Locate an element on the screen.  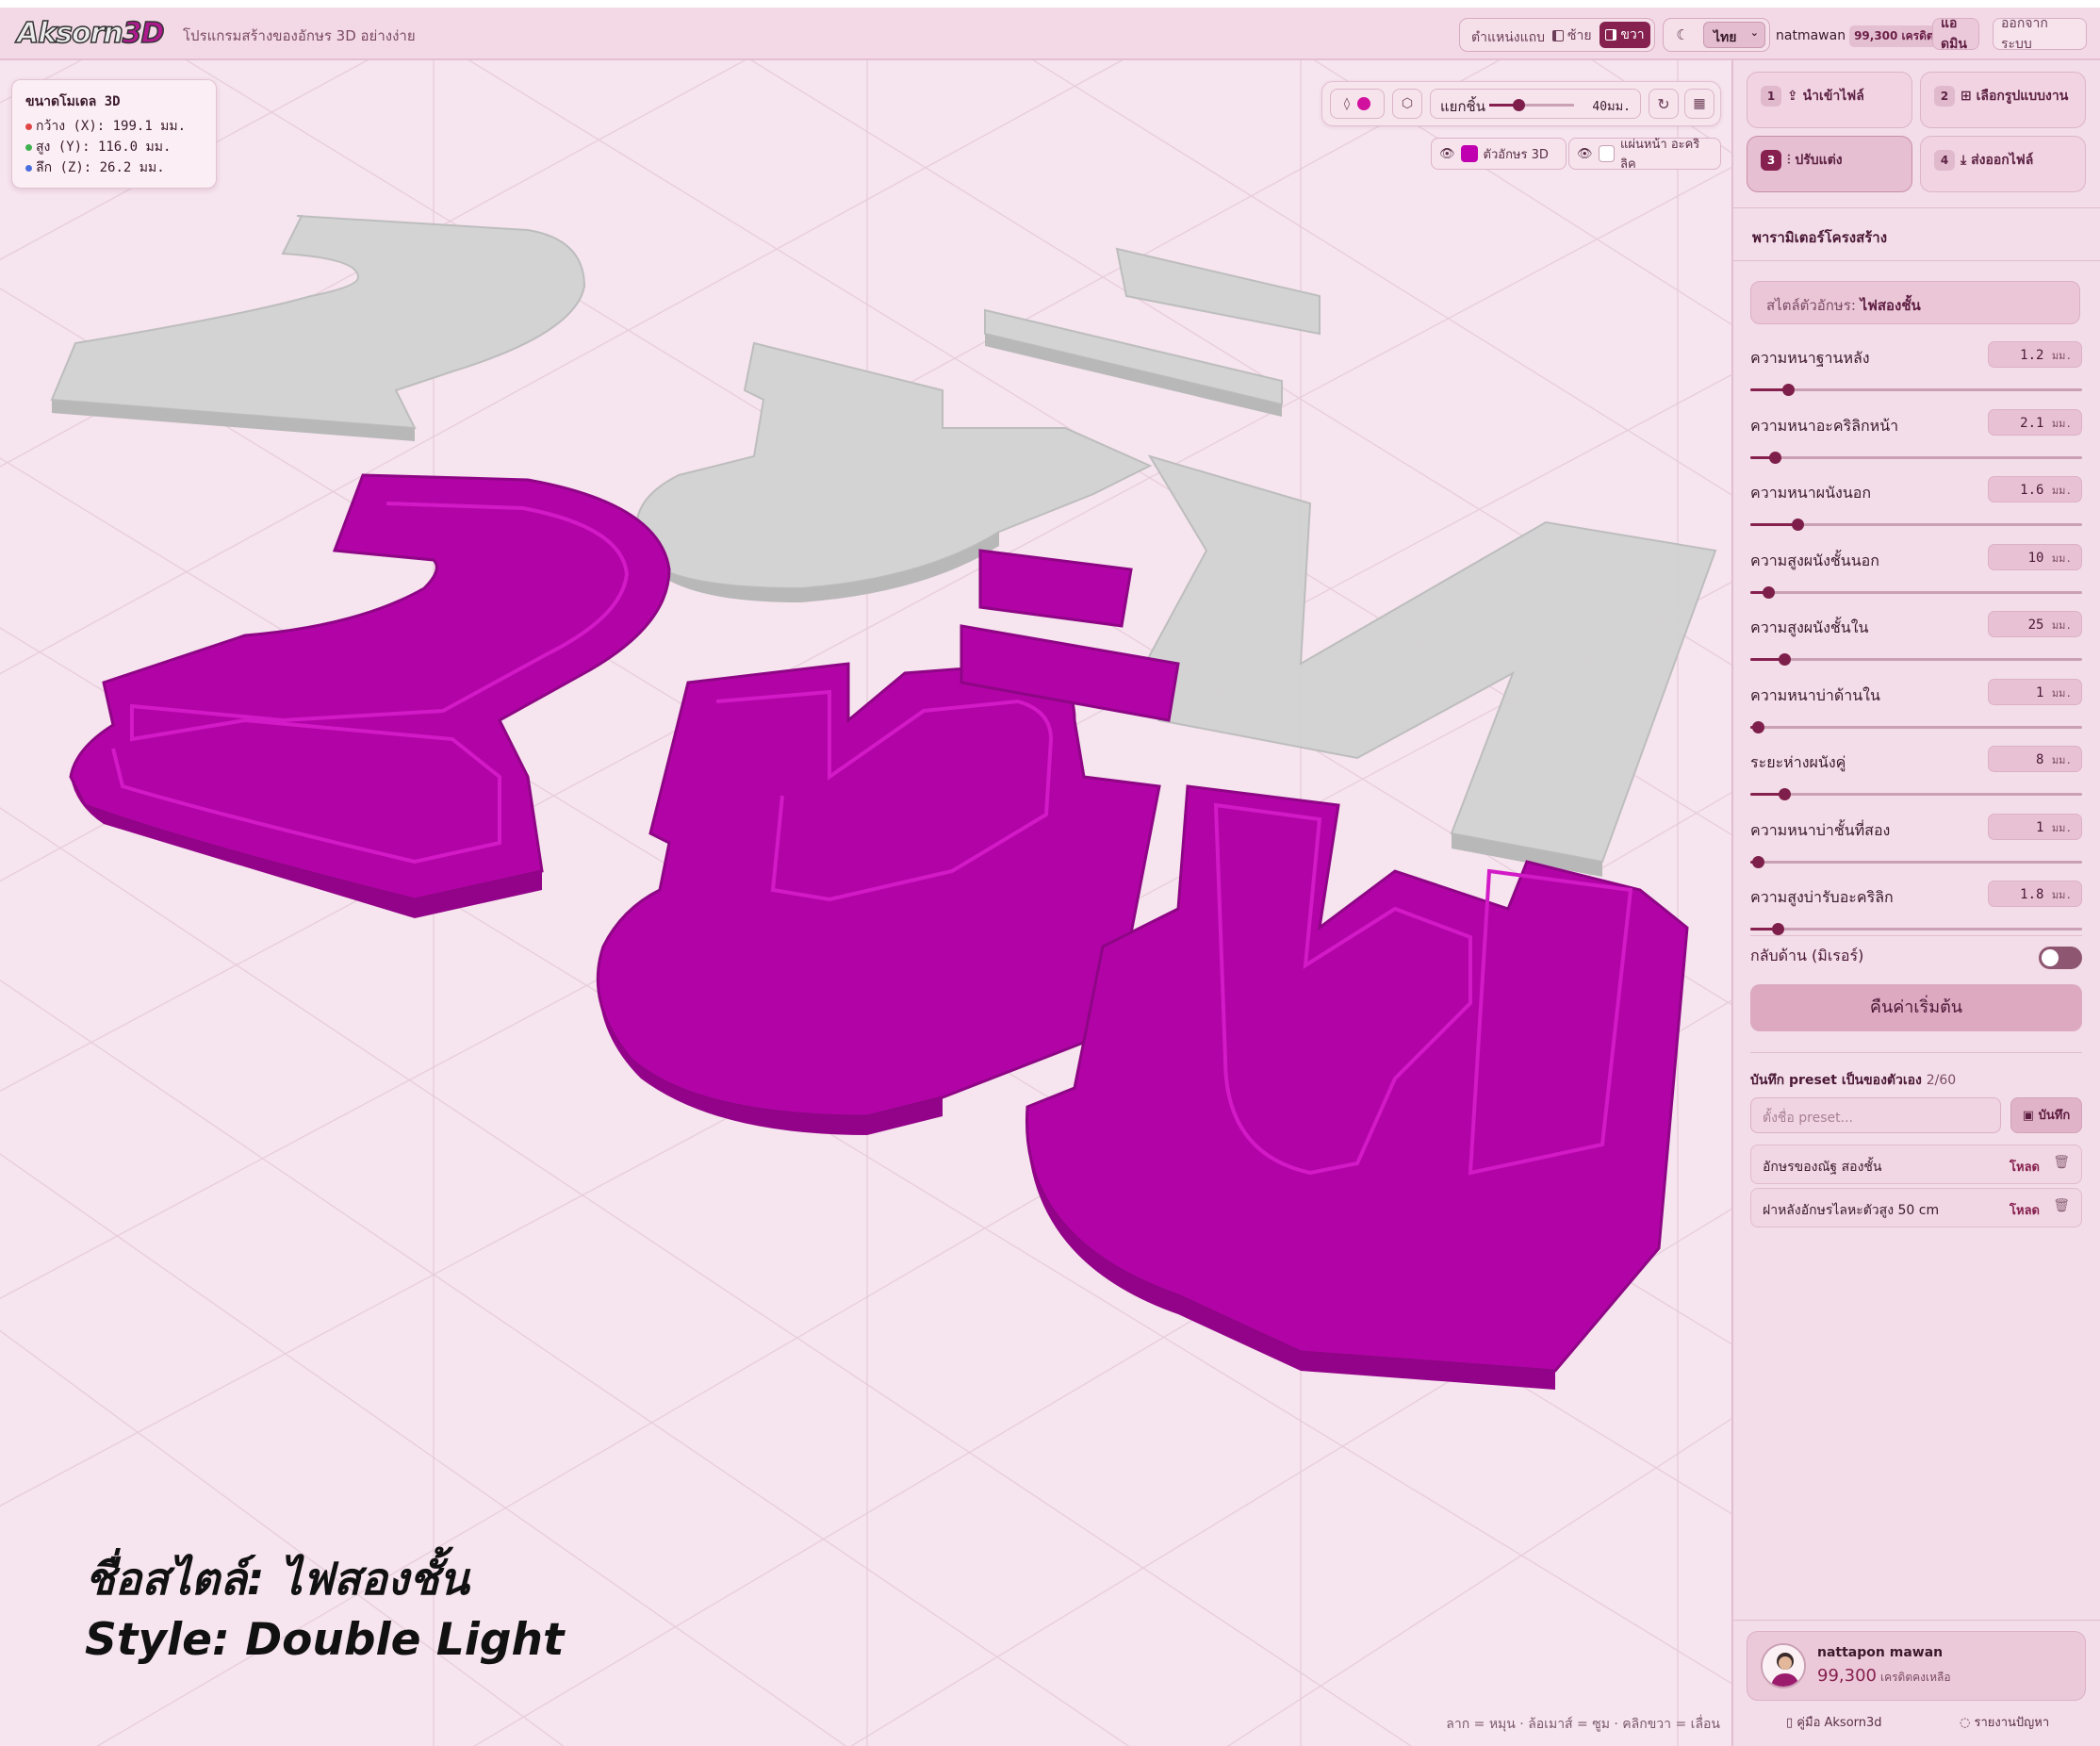
cube-icon: ⬡ is located at coordinates (1407, 103).